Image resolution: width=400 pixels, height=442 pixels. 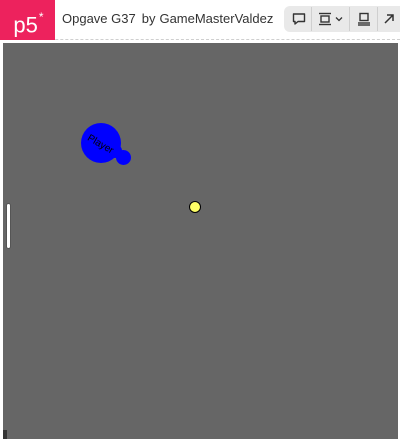 I want to click on sketch-header: p5* Opgave G37 by GameMasterValdez, so click(x=200, y=20).